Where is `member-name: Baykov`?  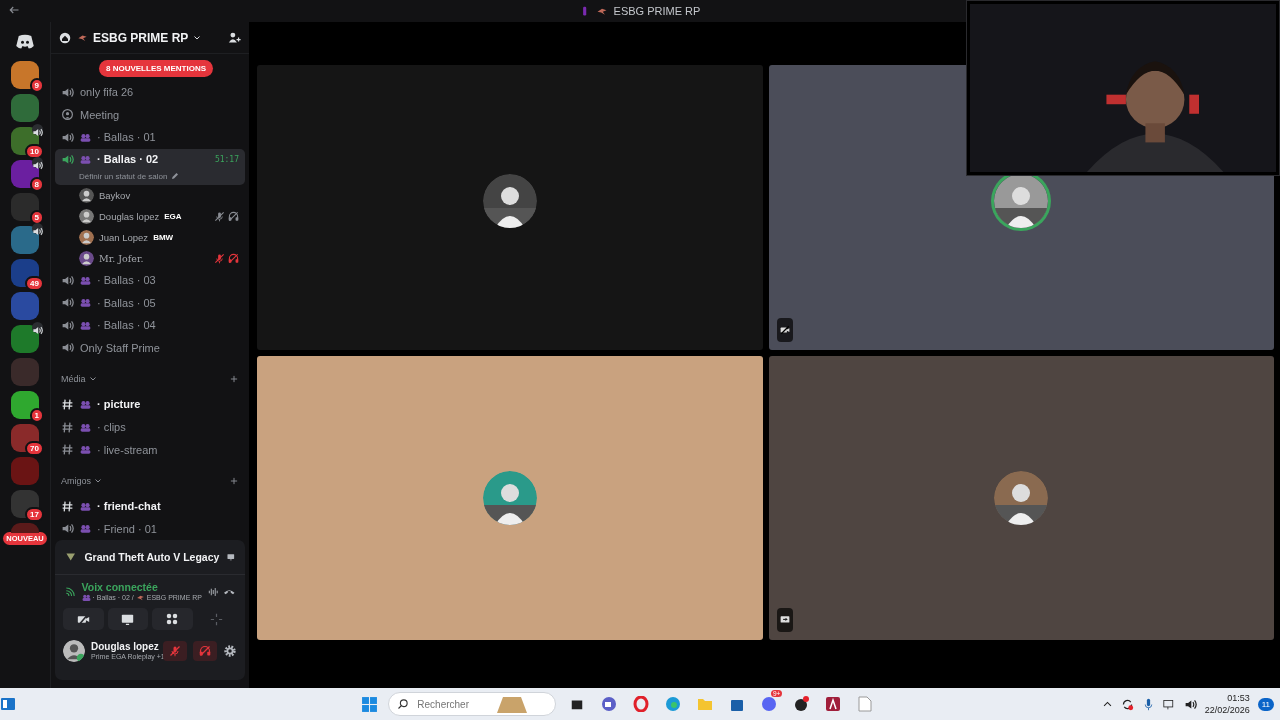
member-name: Baykov is located at coordinates (115, 195).